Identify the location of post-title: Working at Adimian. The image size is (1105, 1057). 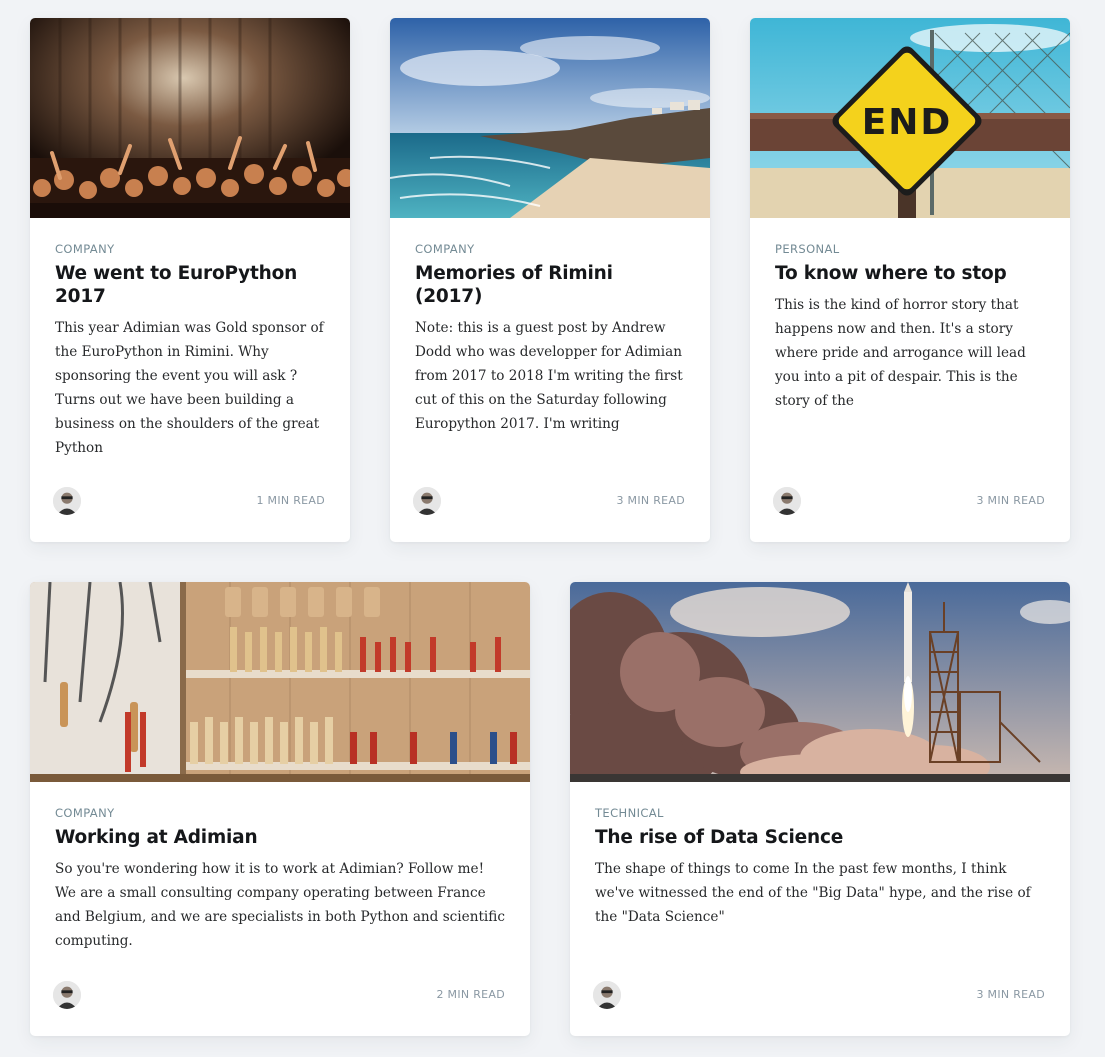
(280, 837).